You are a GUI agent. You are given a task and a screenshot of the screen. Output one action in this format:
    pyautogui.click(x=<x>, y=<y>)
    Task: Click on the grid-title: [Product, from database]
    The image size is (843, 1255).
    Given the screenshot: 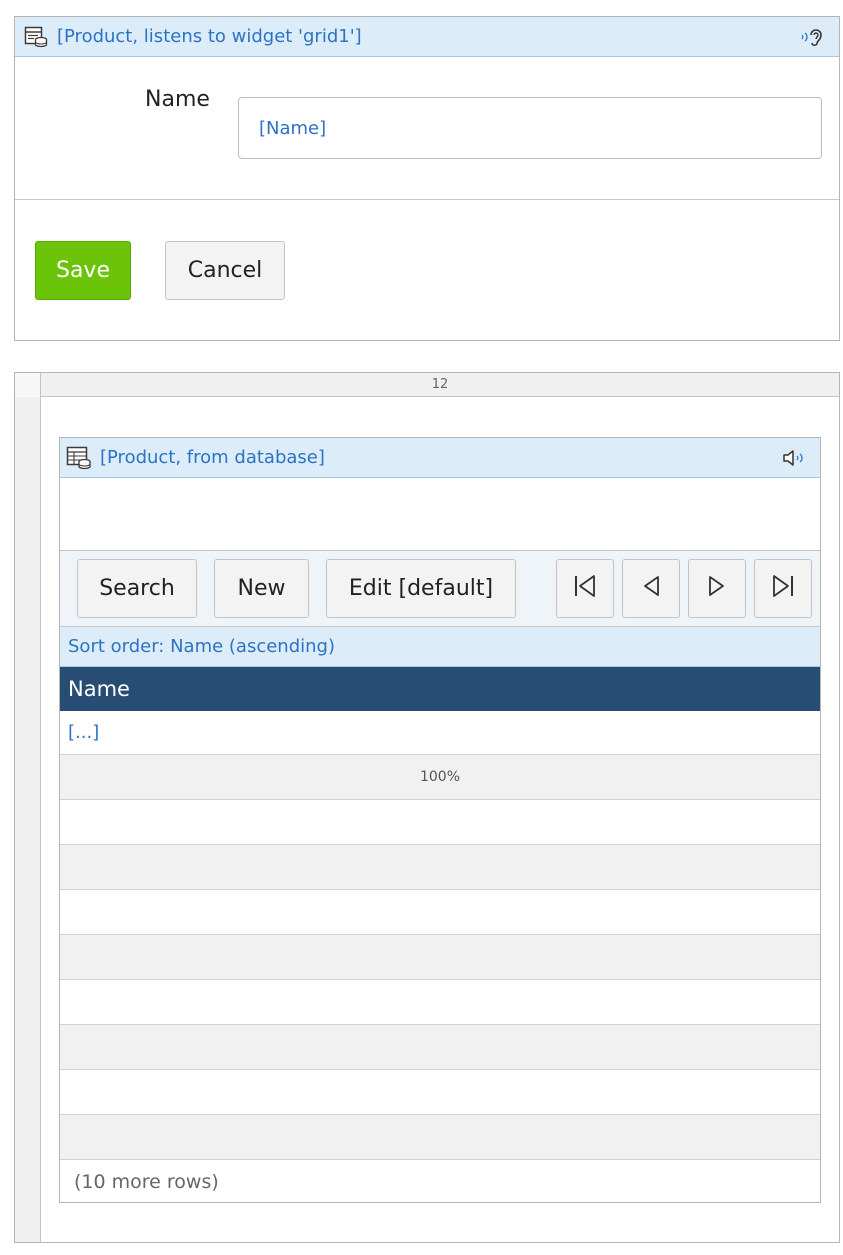 What is the action you would take?
    pyautogui.click(x=212, y=457)
    